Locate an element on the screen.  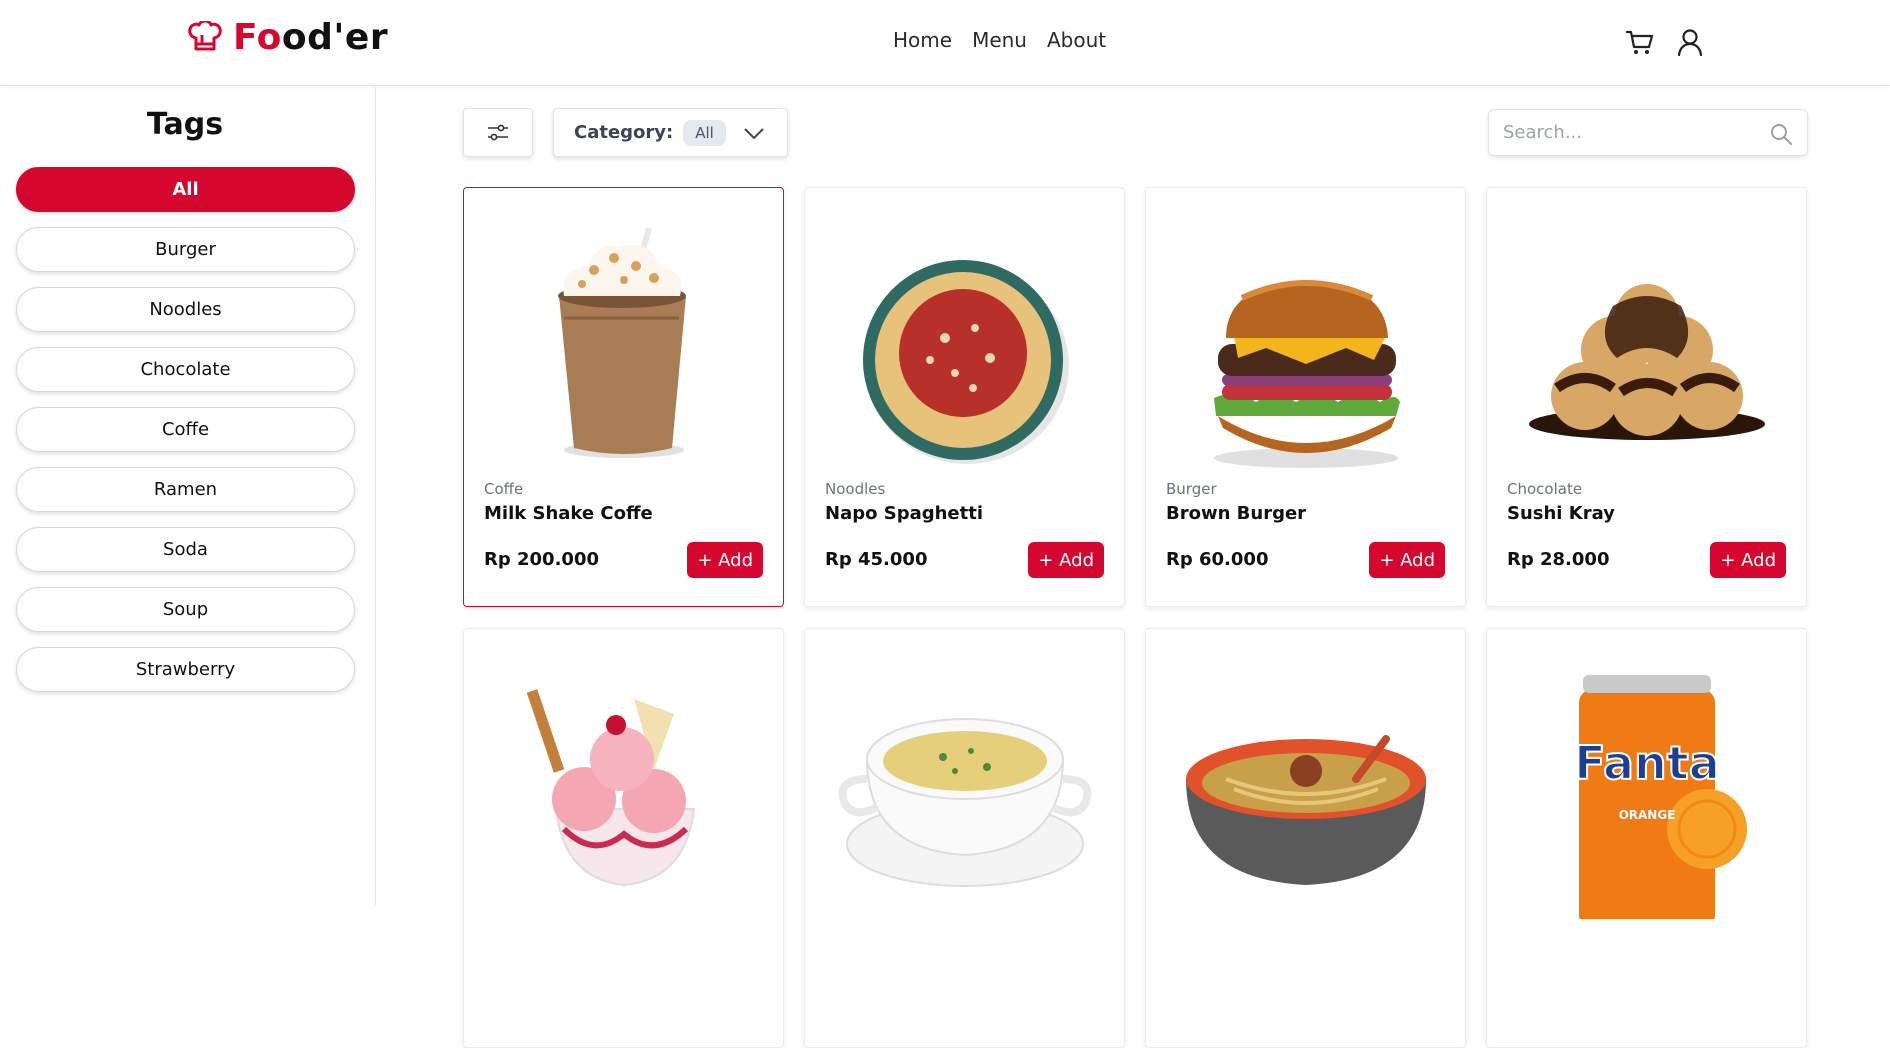
search-icon is located at coordinates (1781, 134).